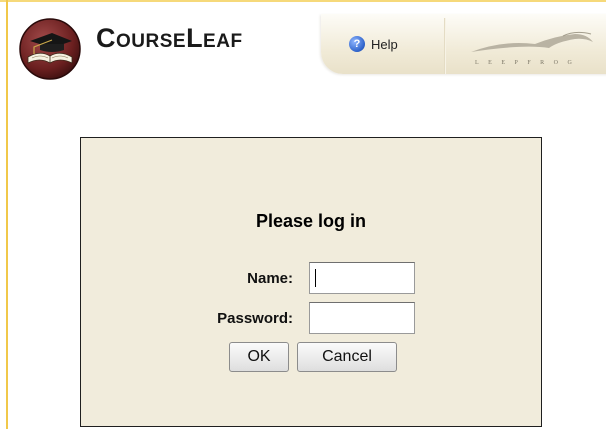 This screenshot has width=606, height=429. What do you see at coordinates (362, 278) in the screenshot?
I see `name-input` at bounding box center [362, 278].